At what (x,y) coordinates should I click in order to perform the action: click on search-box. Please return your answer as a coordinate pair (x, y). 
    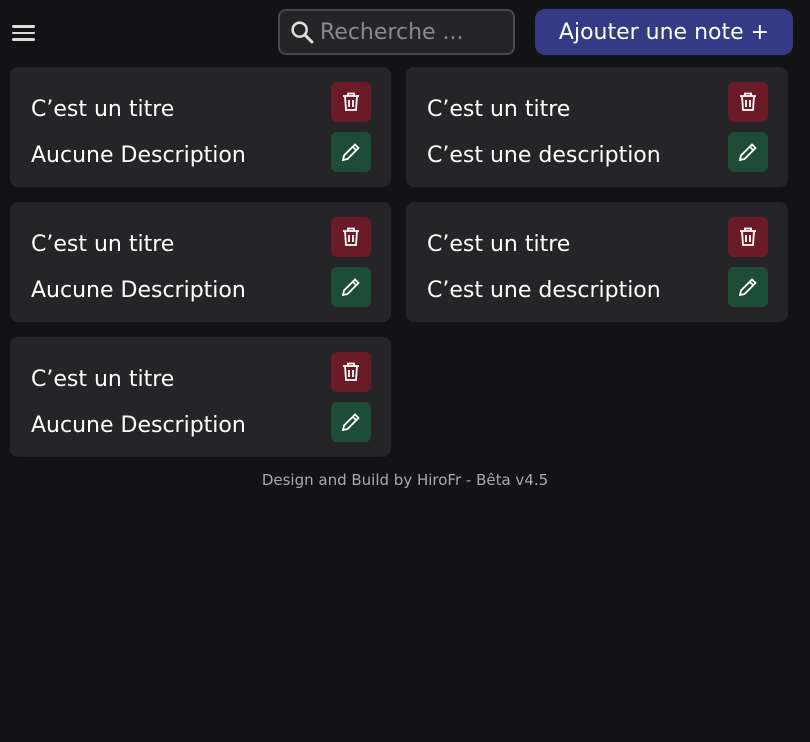
    Looking at the image, I should click on (396, 32).